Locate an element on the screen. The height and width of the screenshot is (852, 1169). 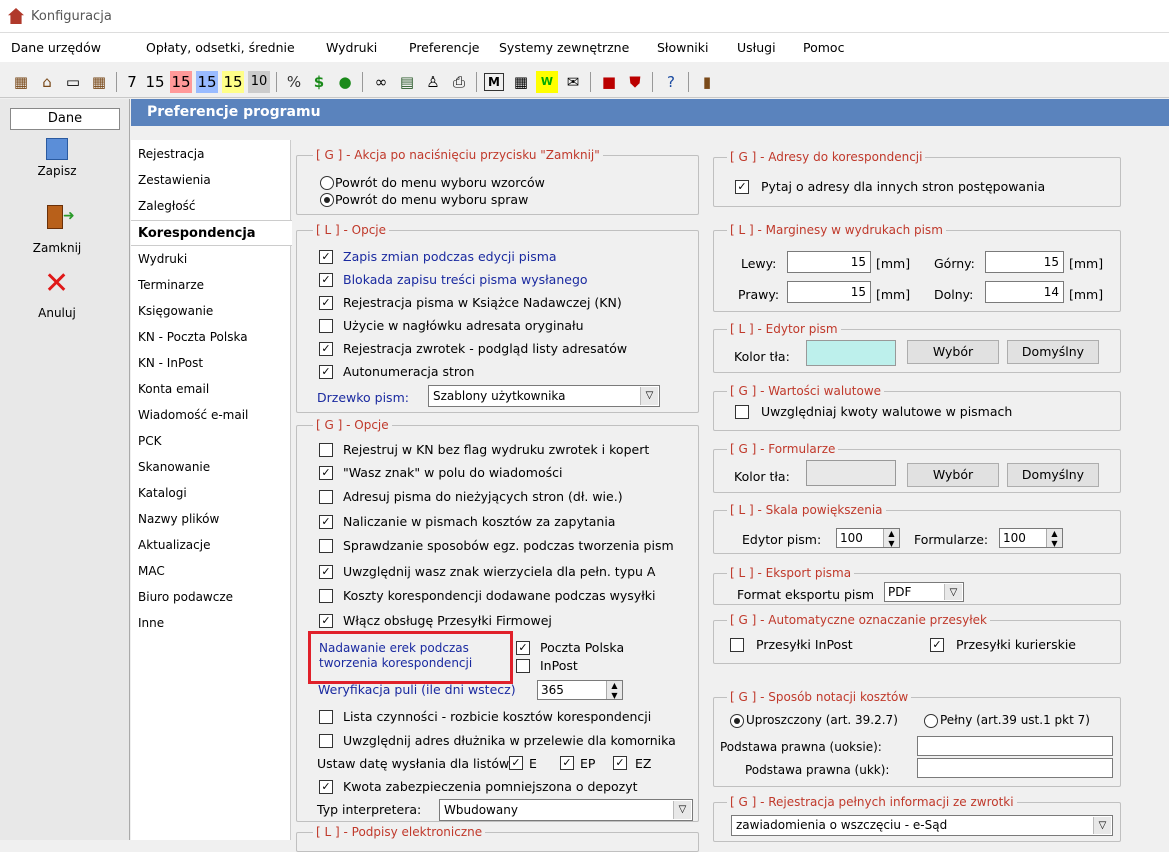
cancel-x-icon: ✕ is located at coordinates (56, 284).